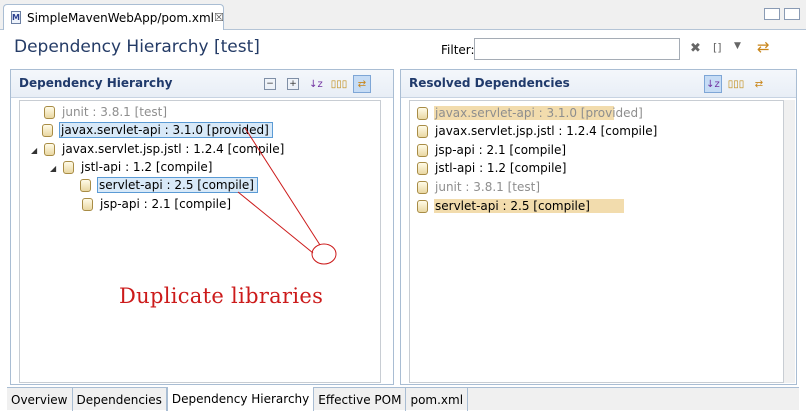 Image resolution: width=806 pixels, height=416 pixels. What do you see at coordinates (120, 17) in the screenshot?
I see `editor-tab-label: SimpleMavenWebApp/pom.xml` at bounding box center [120, 17].